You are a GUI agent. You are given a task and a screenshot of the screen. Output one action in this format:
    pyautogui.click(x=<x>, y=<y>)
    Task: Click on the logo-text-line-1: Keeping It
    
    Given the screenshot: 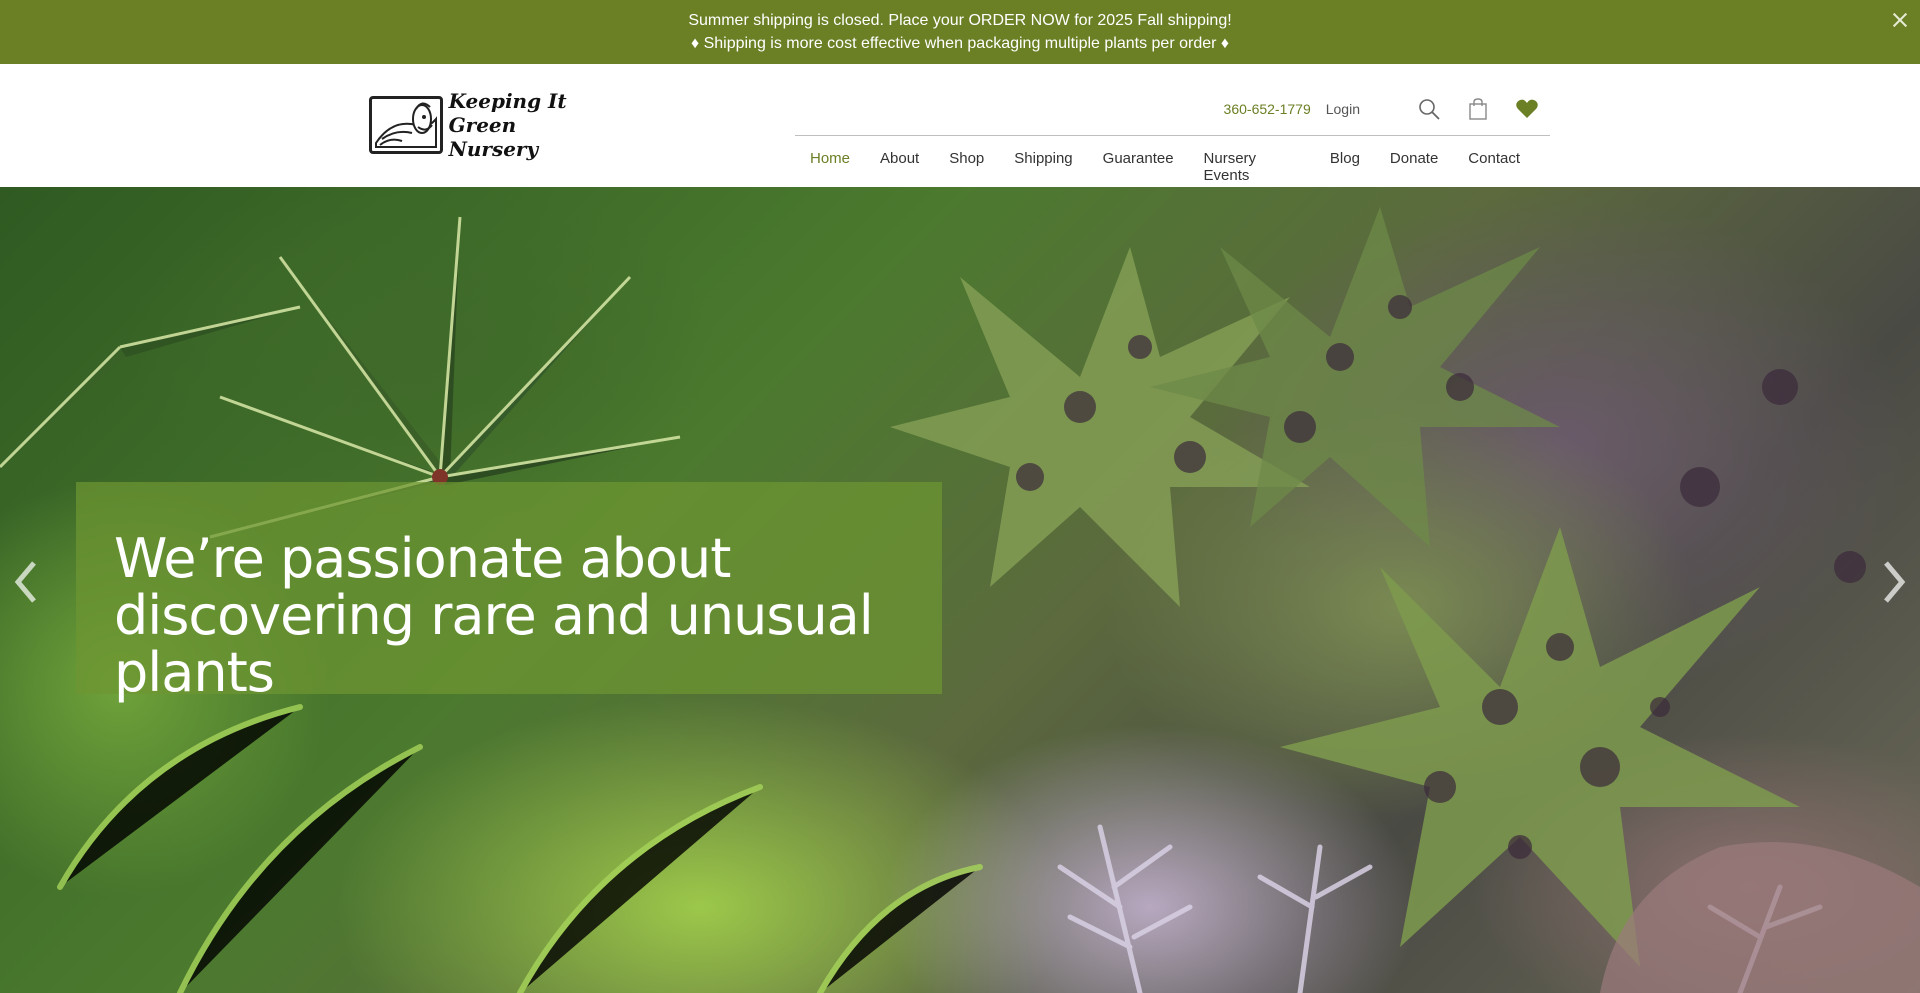 What is the action you would take?
    pyautogui.click(x=507, y=101)
    